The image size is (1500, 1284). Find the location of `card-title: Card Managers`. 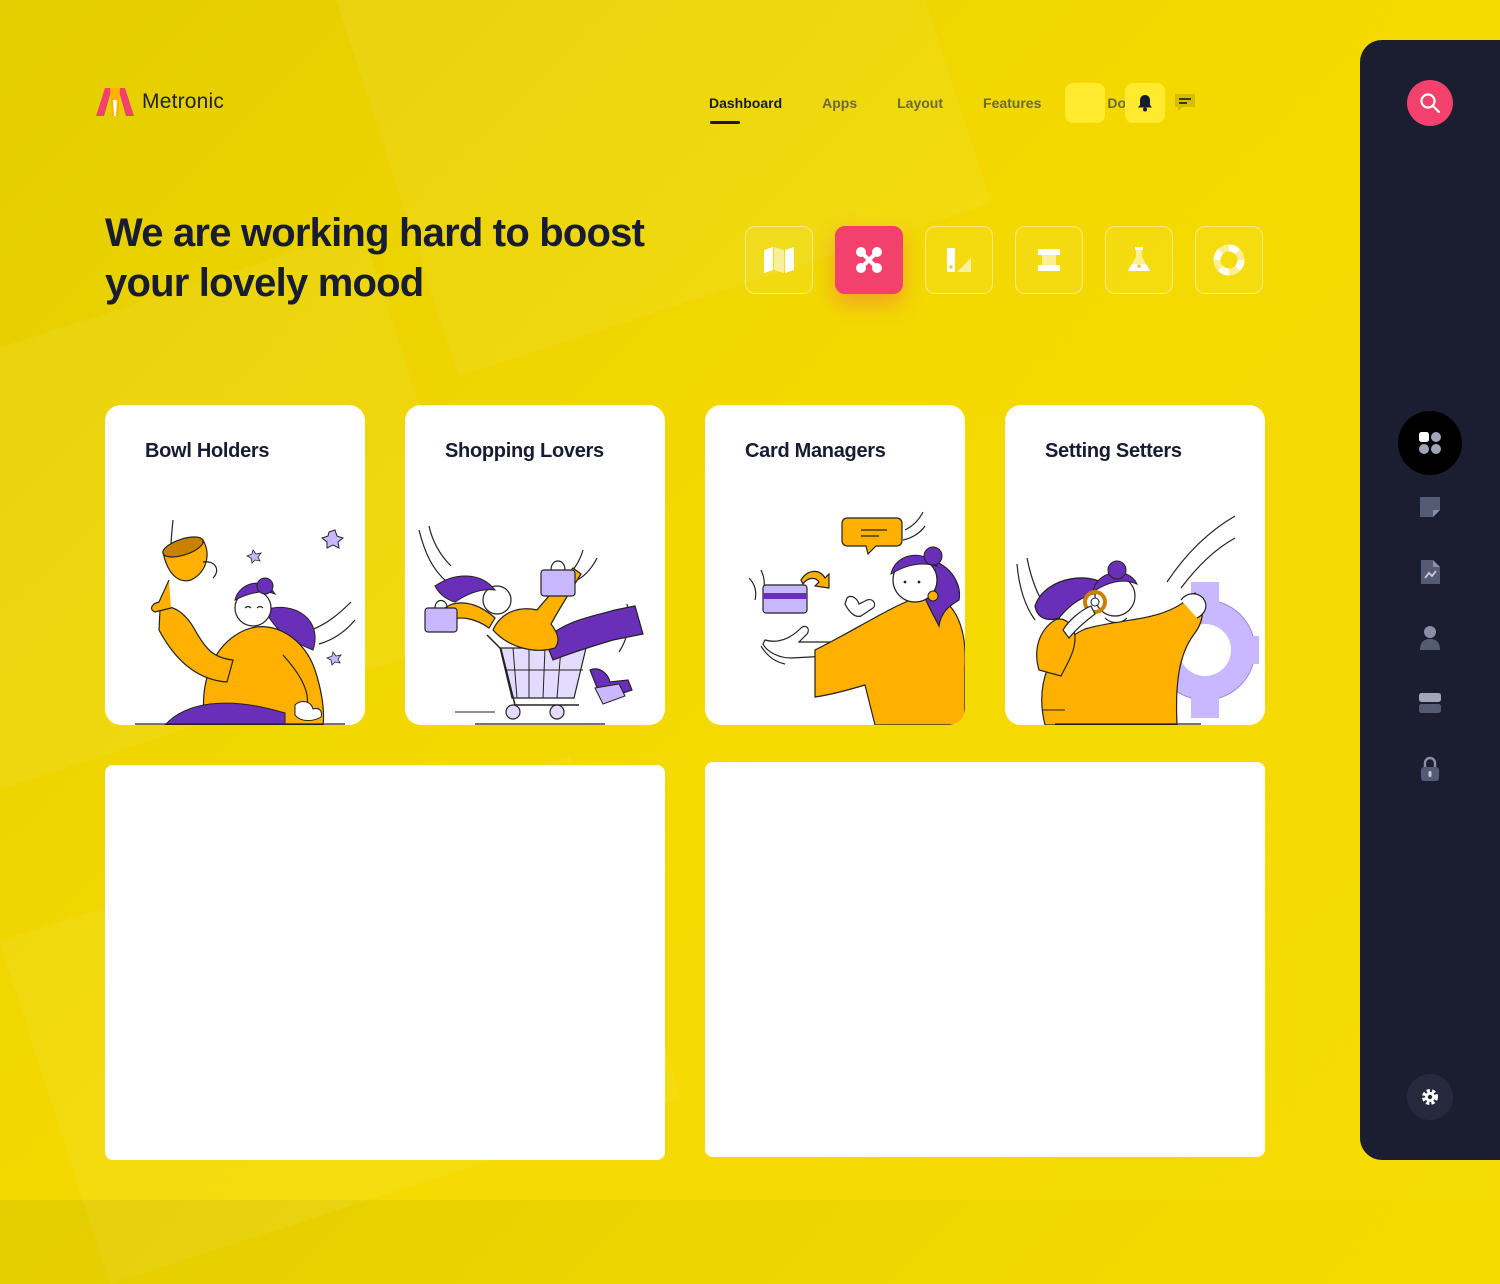

card-title: Card Managers is located at coordinates (815, 451).